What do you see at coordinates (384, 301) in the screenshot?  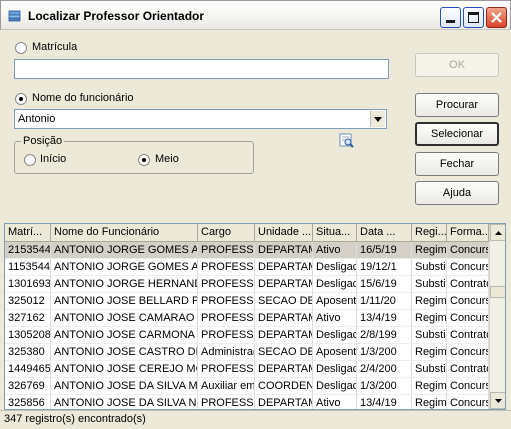 I see `table-cell: 1/11/20` at bounding box center [384, 301].